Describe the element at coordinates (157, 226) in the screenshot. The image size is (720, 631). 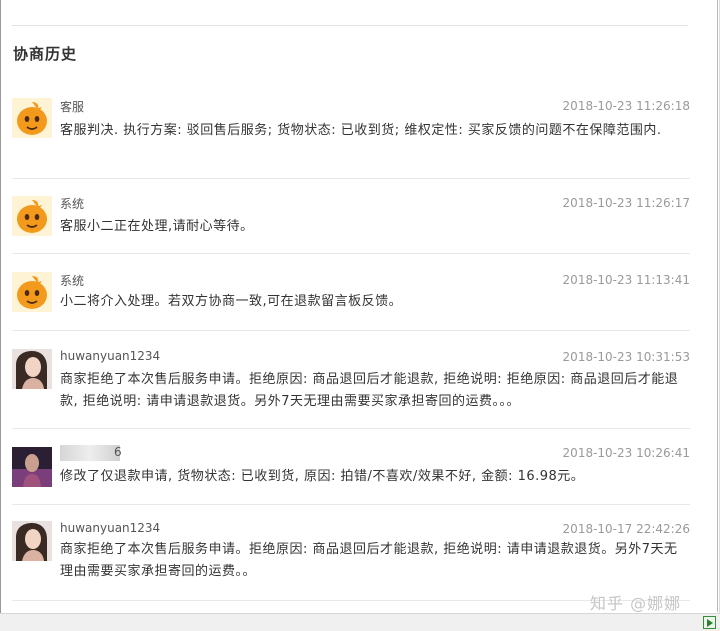
I see `entry-message: 客服小二正在处理,请耐心等待。` at that location.